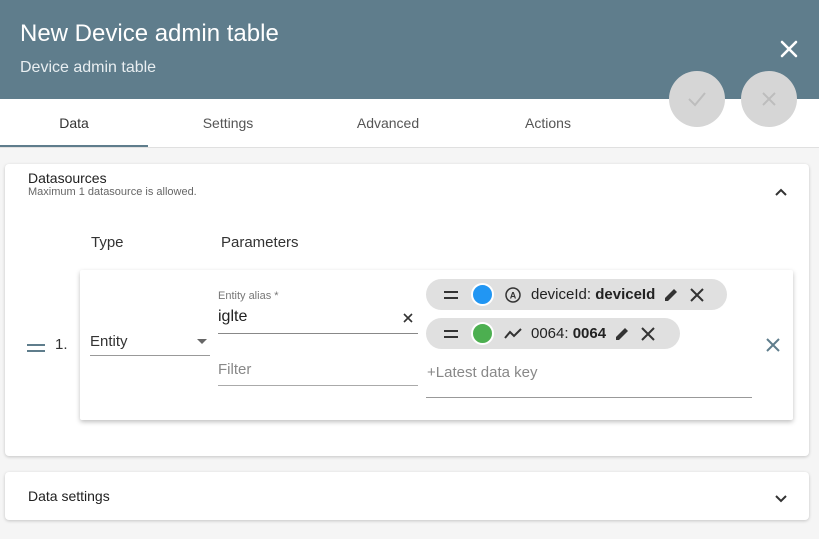 This screenshot has height=539, width=819. I want to click on attribute-icon: A, so click(513, 294).